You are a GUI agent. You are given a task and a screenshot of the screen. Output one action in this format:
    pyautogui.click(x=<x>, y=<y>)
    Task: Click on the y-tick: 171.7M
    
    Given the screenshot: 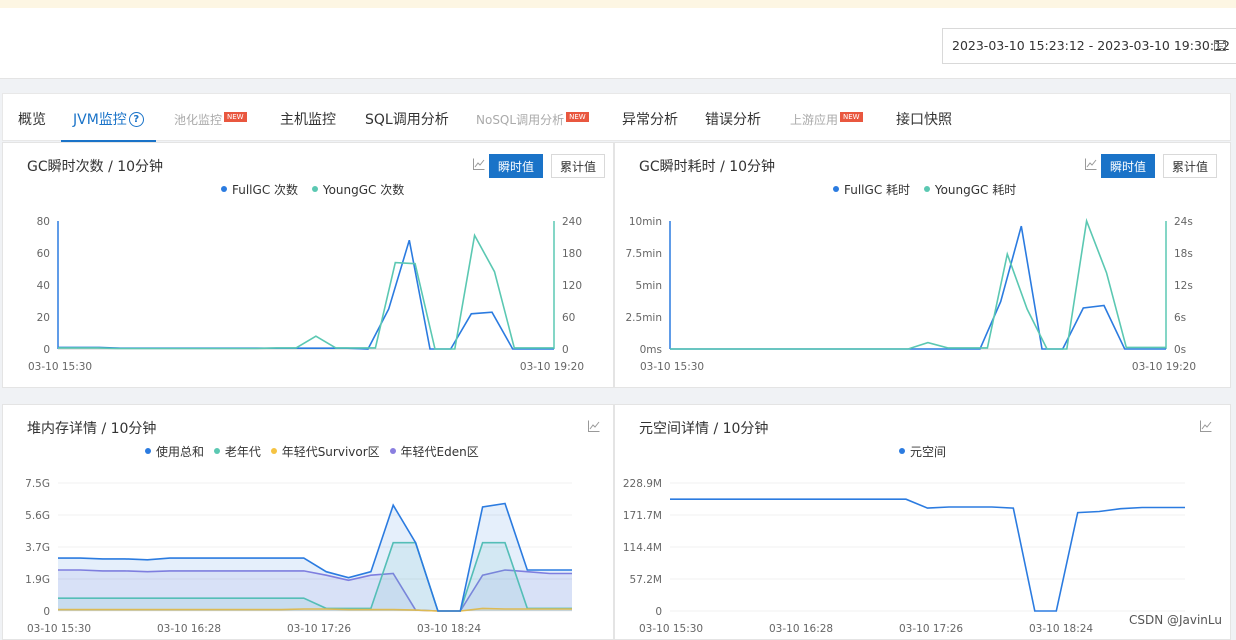 What is the action you would take?
    pyautogui.click(x=642, y=516)
    